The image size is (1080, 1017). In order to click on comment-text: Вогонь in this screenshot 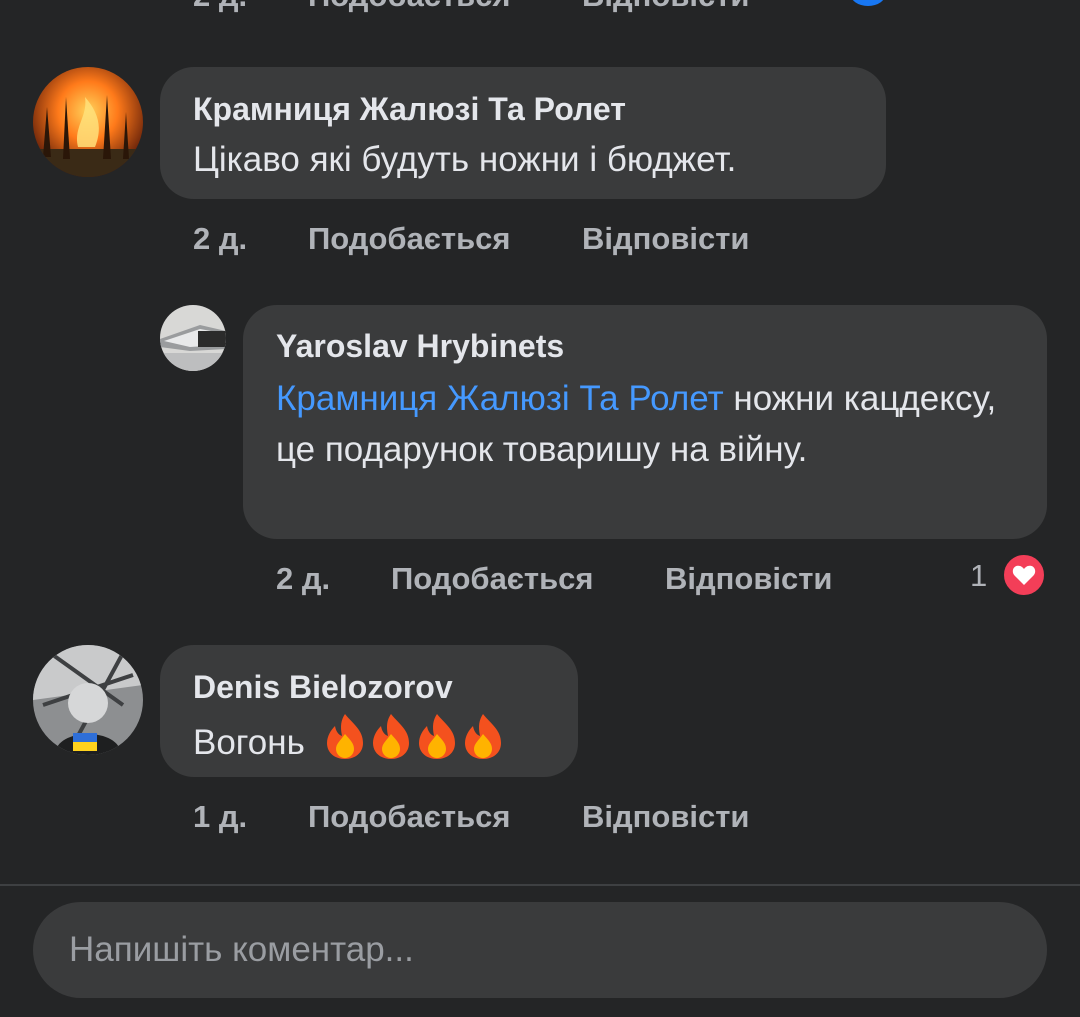, I will do `click(369, 740)`.